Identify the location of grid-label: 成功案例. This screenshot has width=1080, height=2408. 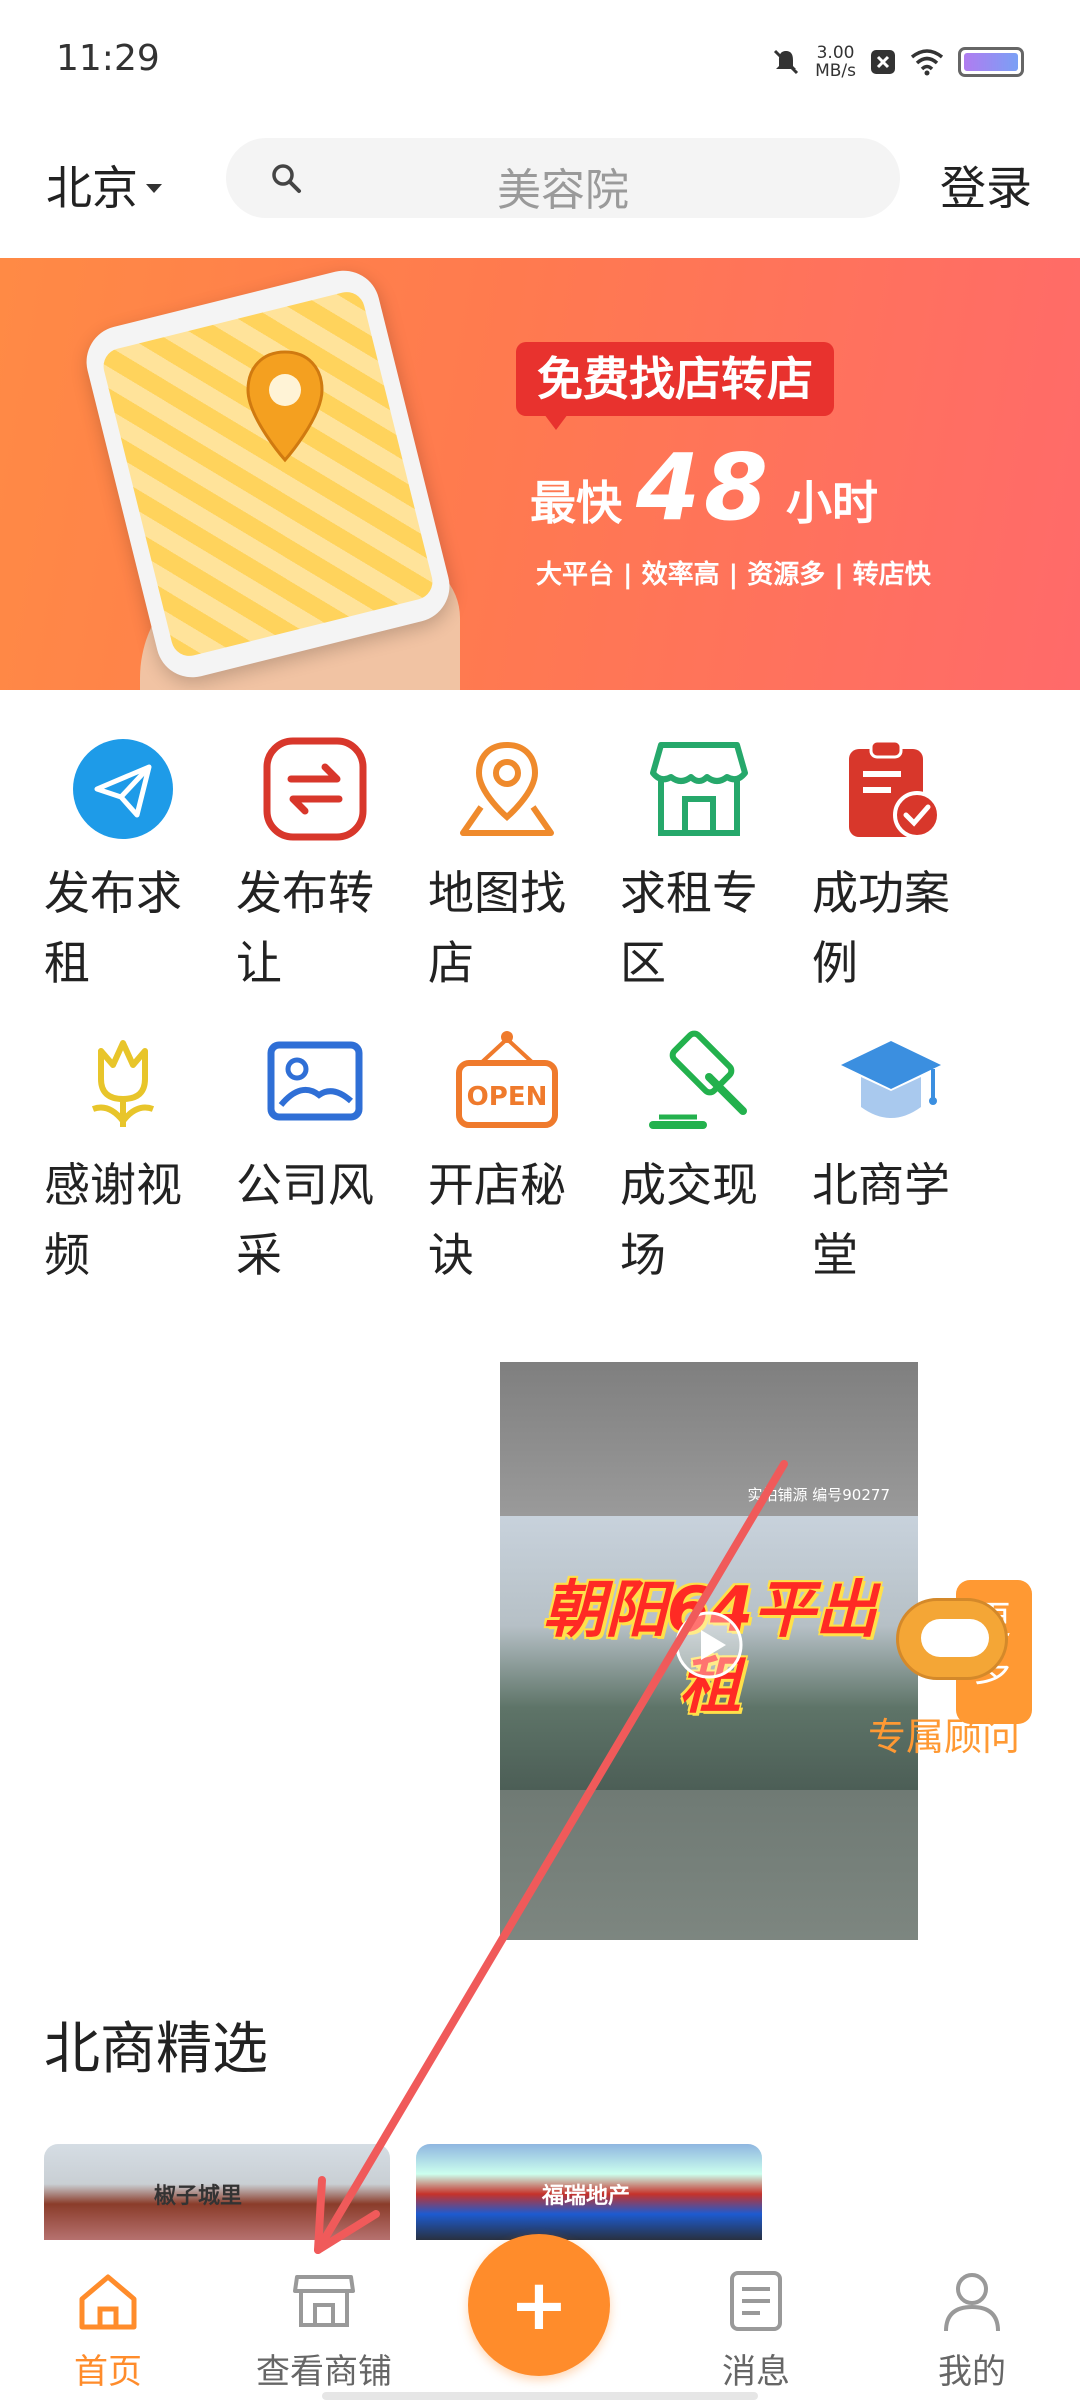
(881, 928).